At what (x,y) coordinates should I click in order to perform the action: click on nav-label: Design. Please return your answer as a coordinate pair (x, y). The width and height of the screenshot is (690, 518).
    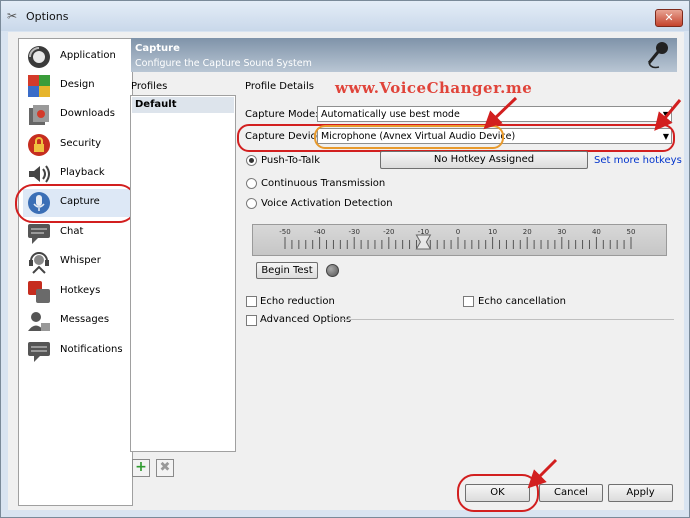
    Looking at the image, I should click on (77, 84).